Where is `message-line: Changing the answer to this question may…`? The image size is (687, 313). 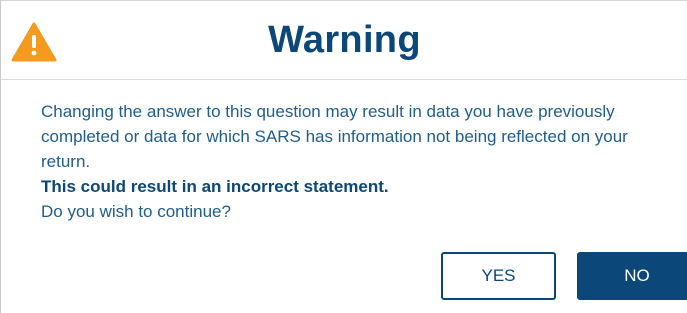 message-line: Changing the answer to this question may… is located at coordinates (328, 111).